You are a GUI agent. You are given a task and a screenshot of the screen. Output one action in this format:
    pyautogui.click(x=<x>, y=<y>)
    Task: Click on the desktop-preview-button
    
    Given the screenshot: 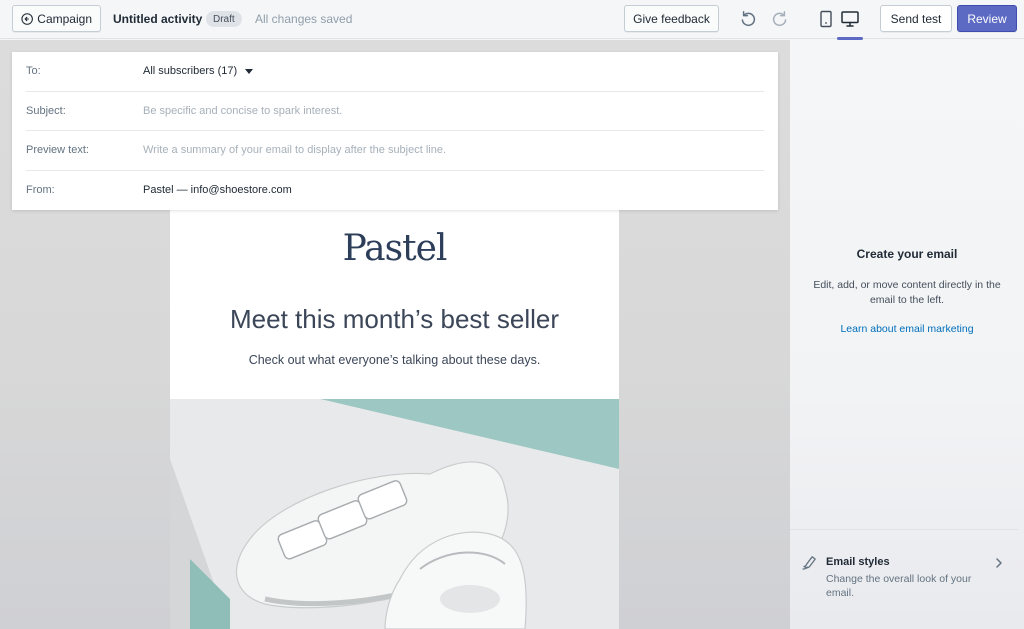 What is the action you would take?
    pyautogui.click(x=850, y=19)
    